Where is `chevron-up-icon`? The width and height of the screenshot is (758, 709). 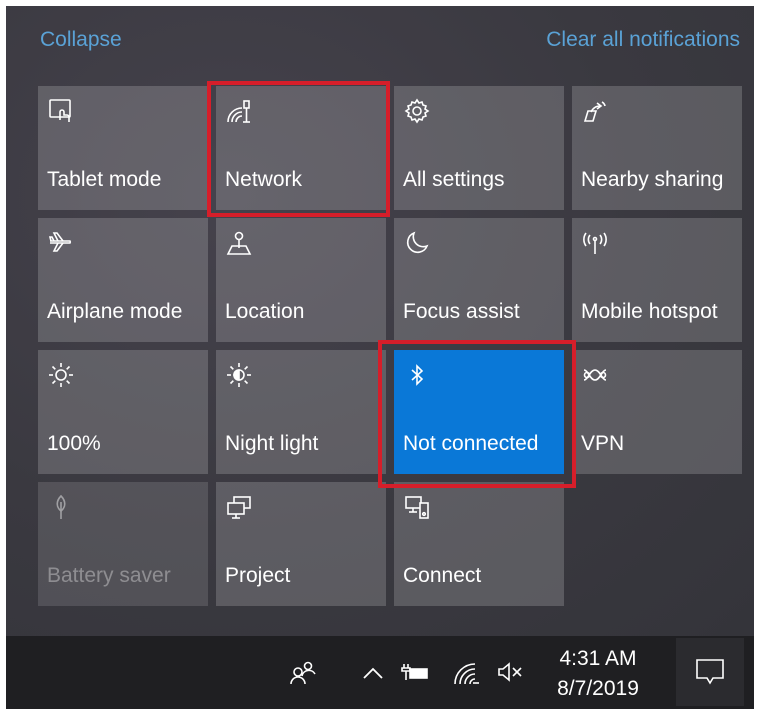
chevron-up-icon is located at coordinates (373, 672).